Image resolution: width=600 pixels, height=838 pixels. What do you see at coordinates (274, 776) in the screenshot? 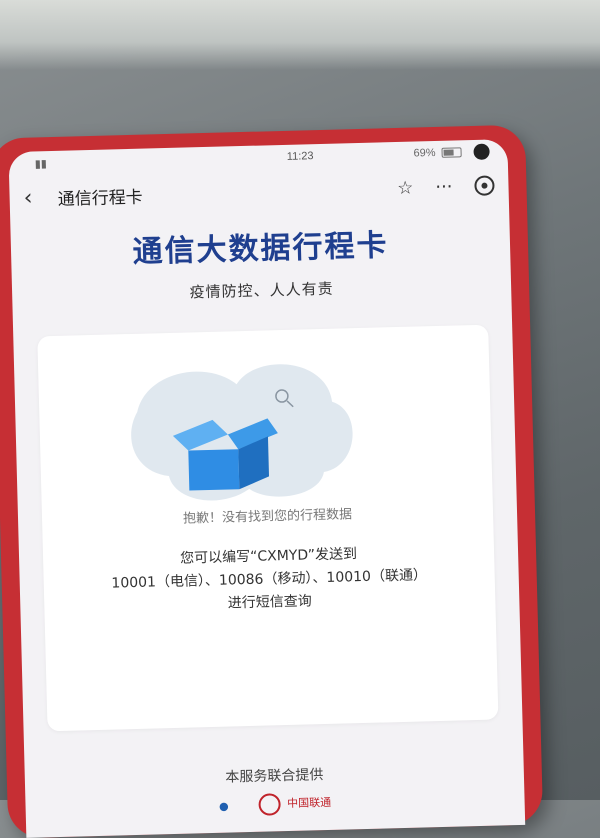
I see `footer-provided-by: 本服务联合提供` at bounding box center [274, 776].